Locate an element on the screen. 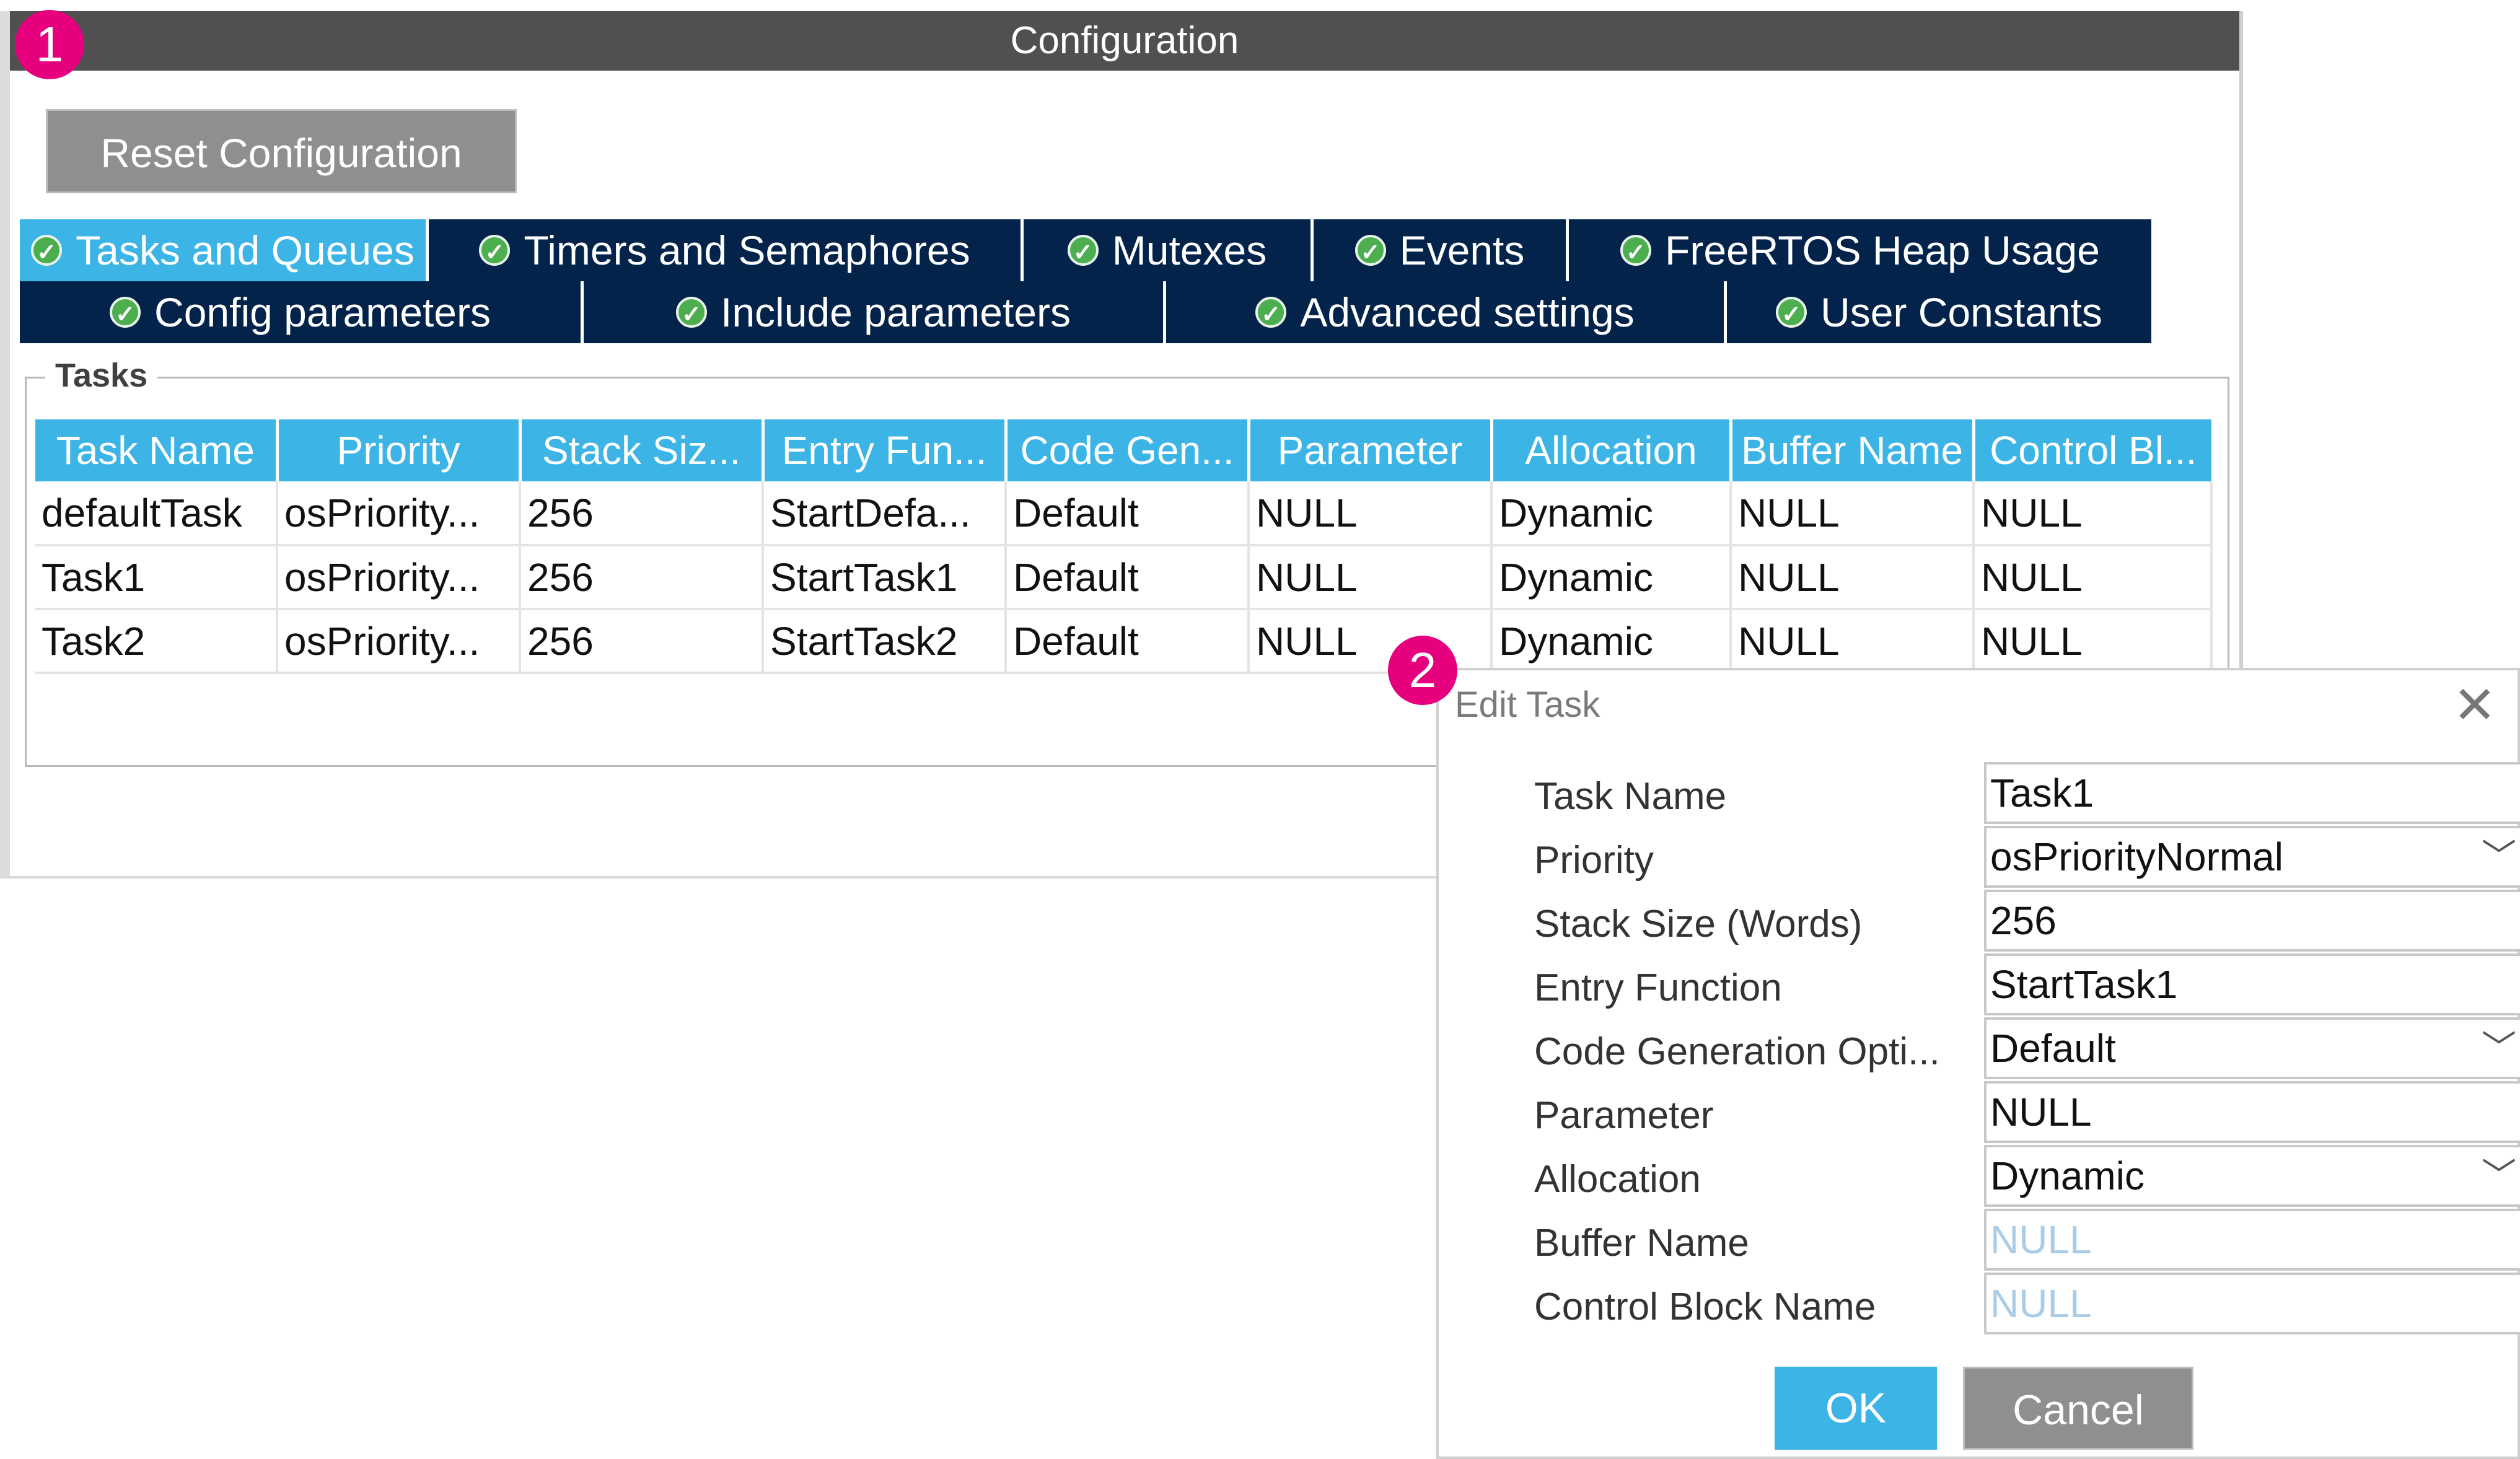 This screenshot has width=2520, height=1459. entry-function-field: StartTask1 is located at coordinates (2252, 984).